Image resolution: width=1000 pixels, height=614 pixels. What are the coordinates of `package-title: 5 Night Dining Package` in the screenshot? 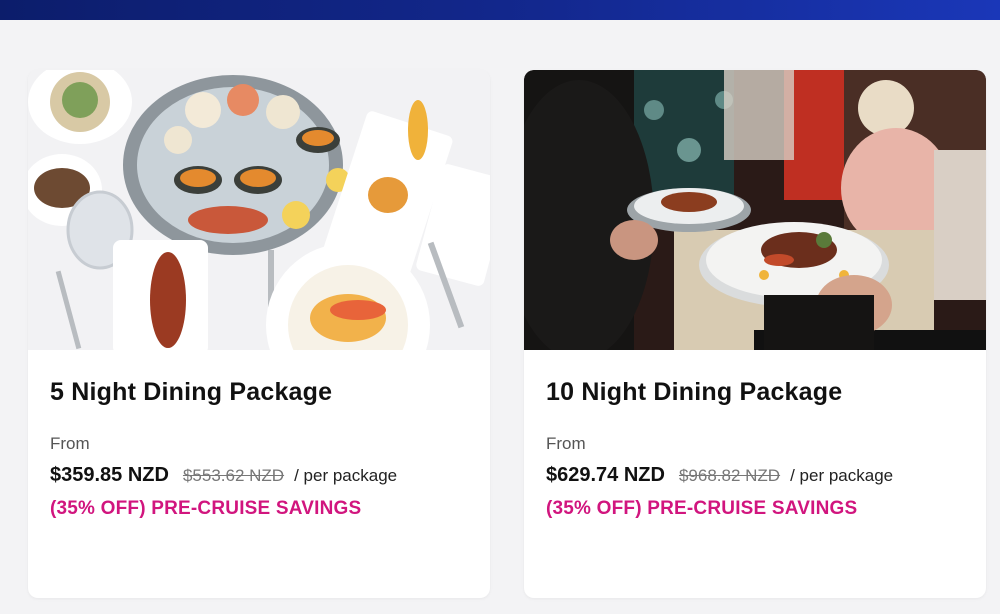 It's located at (191, 392).